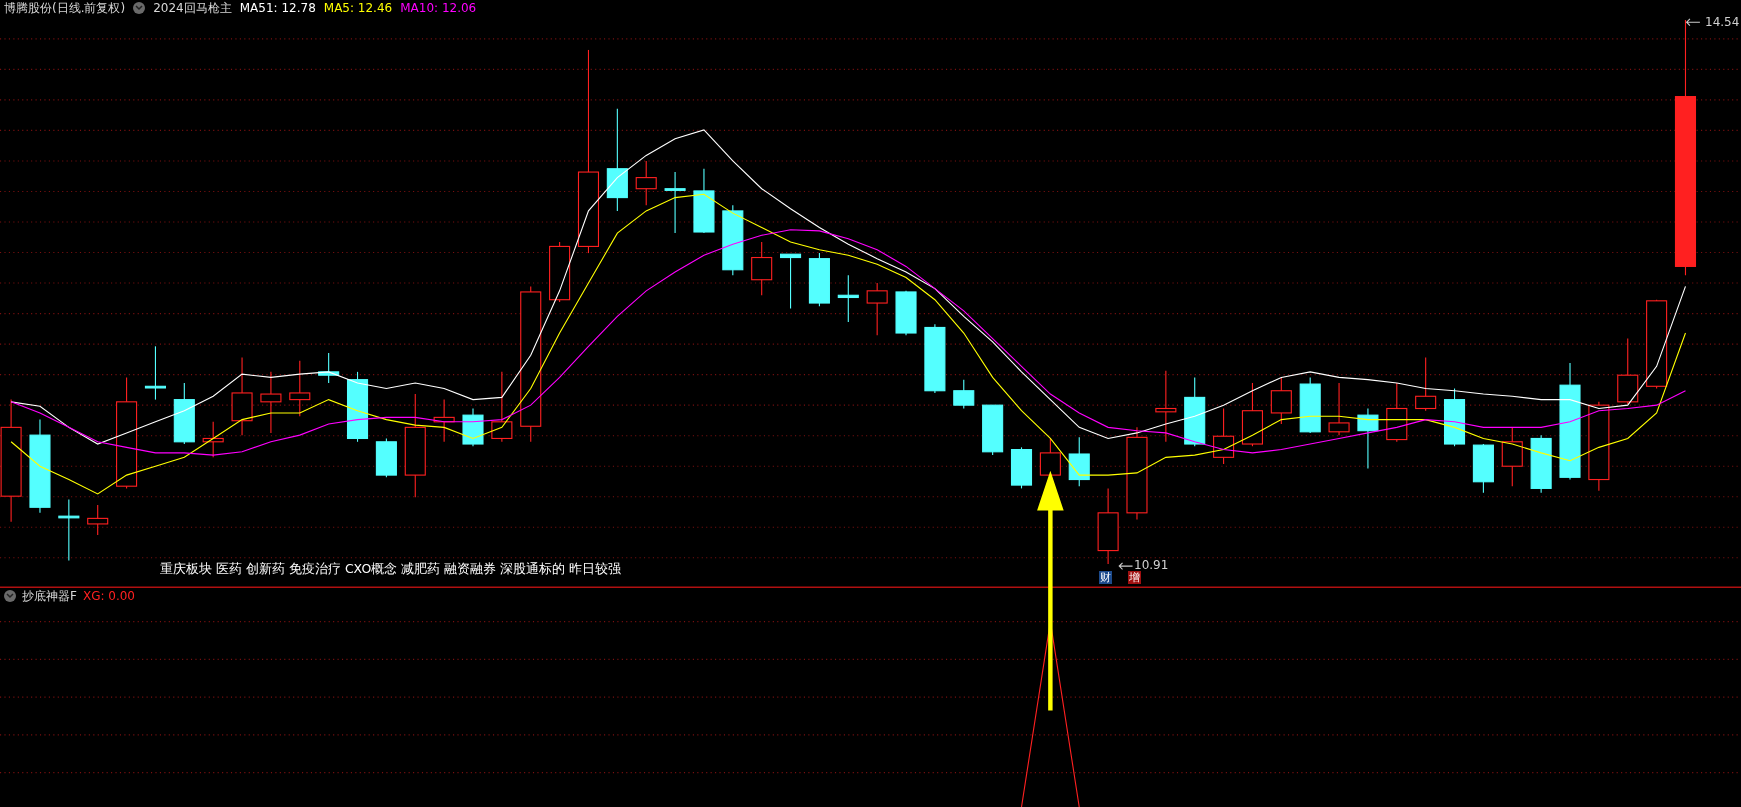 The width and height of the screenshot is (1741, 807). Describe the element at coordinates (358, 8) in the screenshot. I see `indicator-value: MA5: 12.46` at that location.